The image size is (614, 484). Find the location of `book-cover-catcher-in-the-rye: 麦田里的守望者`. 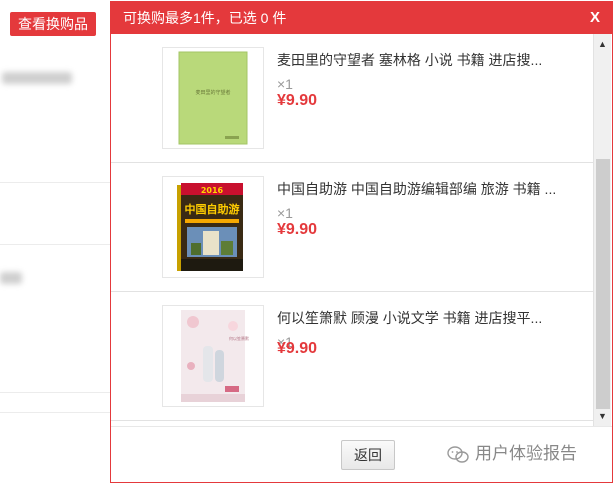

book-cover-catcher-in-the-rye: 麦田里的守望者 is located at coordinates (213, 98).